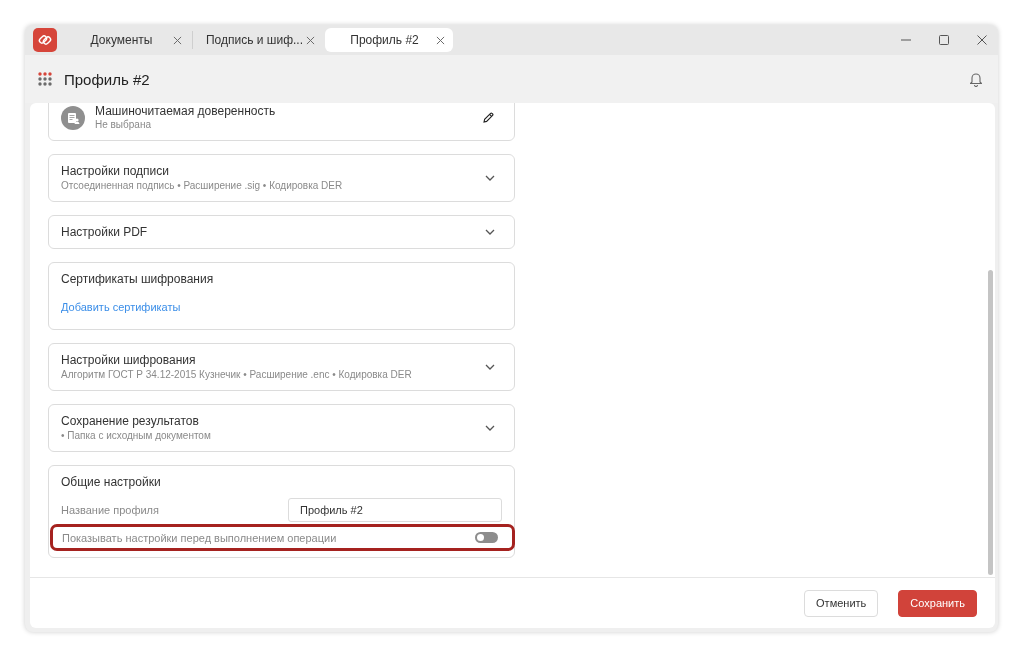 The image size is (1024, 657). I want to click on toggle-switch, so click(486, 537).